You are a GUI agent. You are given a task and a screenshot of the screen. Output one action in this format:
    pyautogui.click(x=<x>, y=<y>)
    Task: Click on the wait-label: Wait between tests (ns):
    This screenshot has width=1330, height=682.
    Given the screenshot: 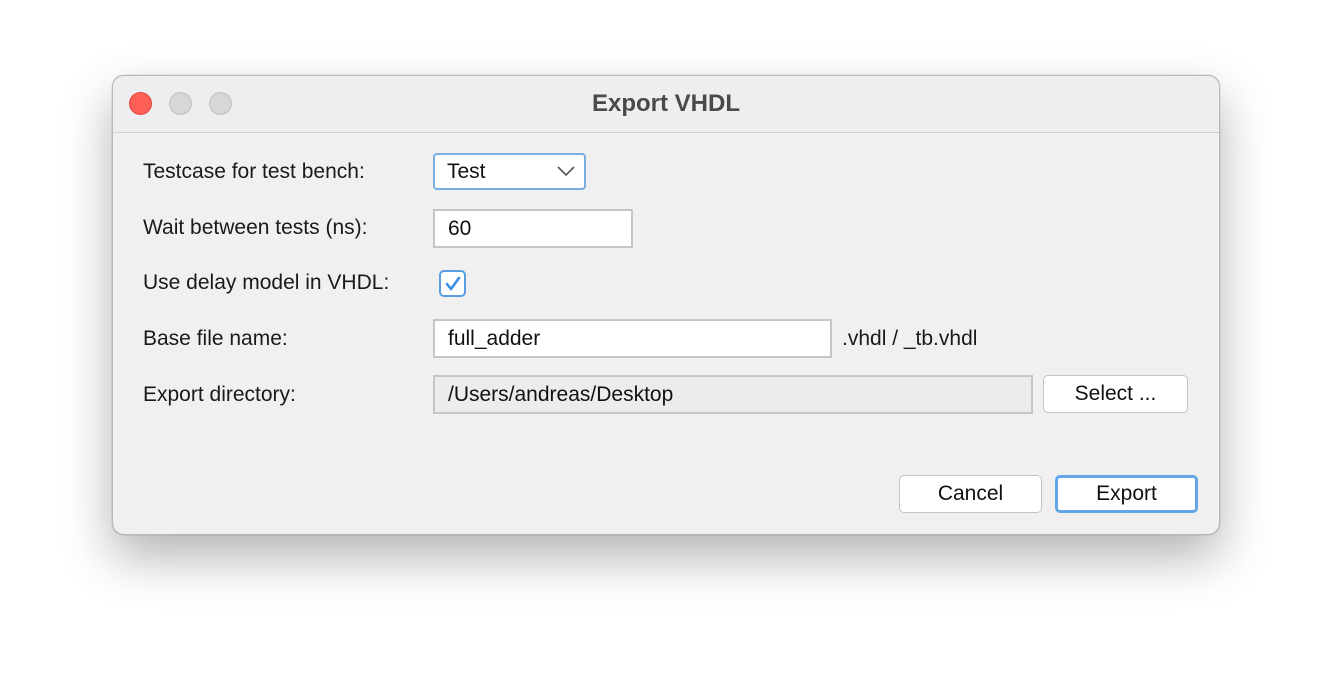 What is the action you would take?
    pyautogui.click(x=255, y=227)
    